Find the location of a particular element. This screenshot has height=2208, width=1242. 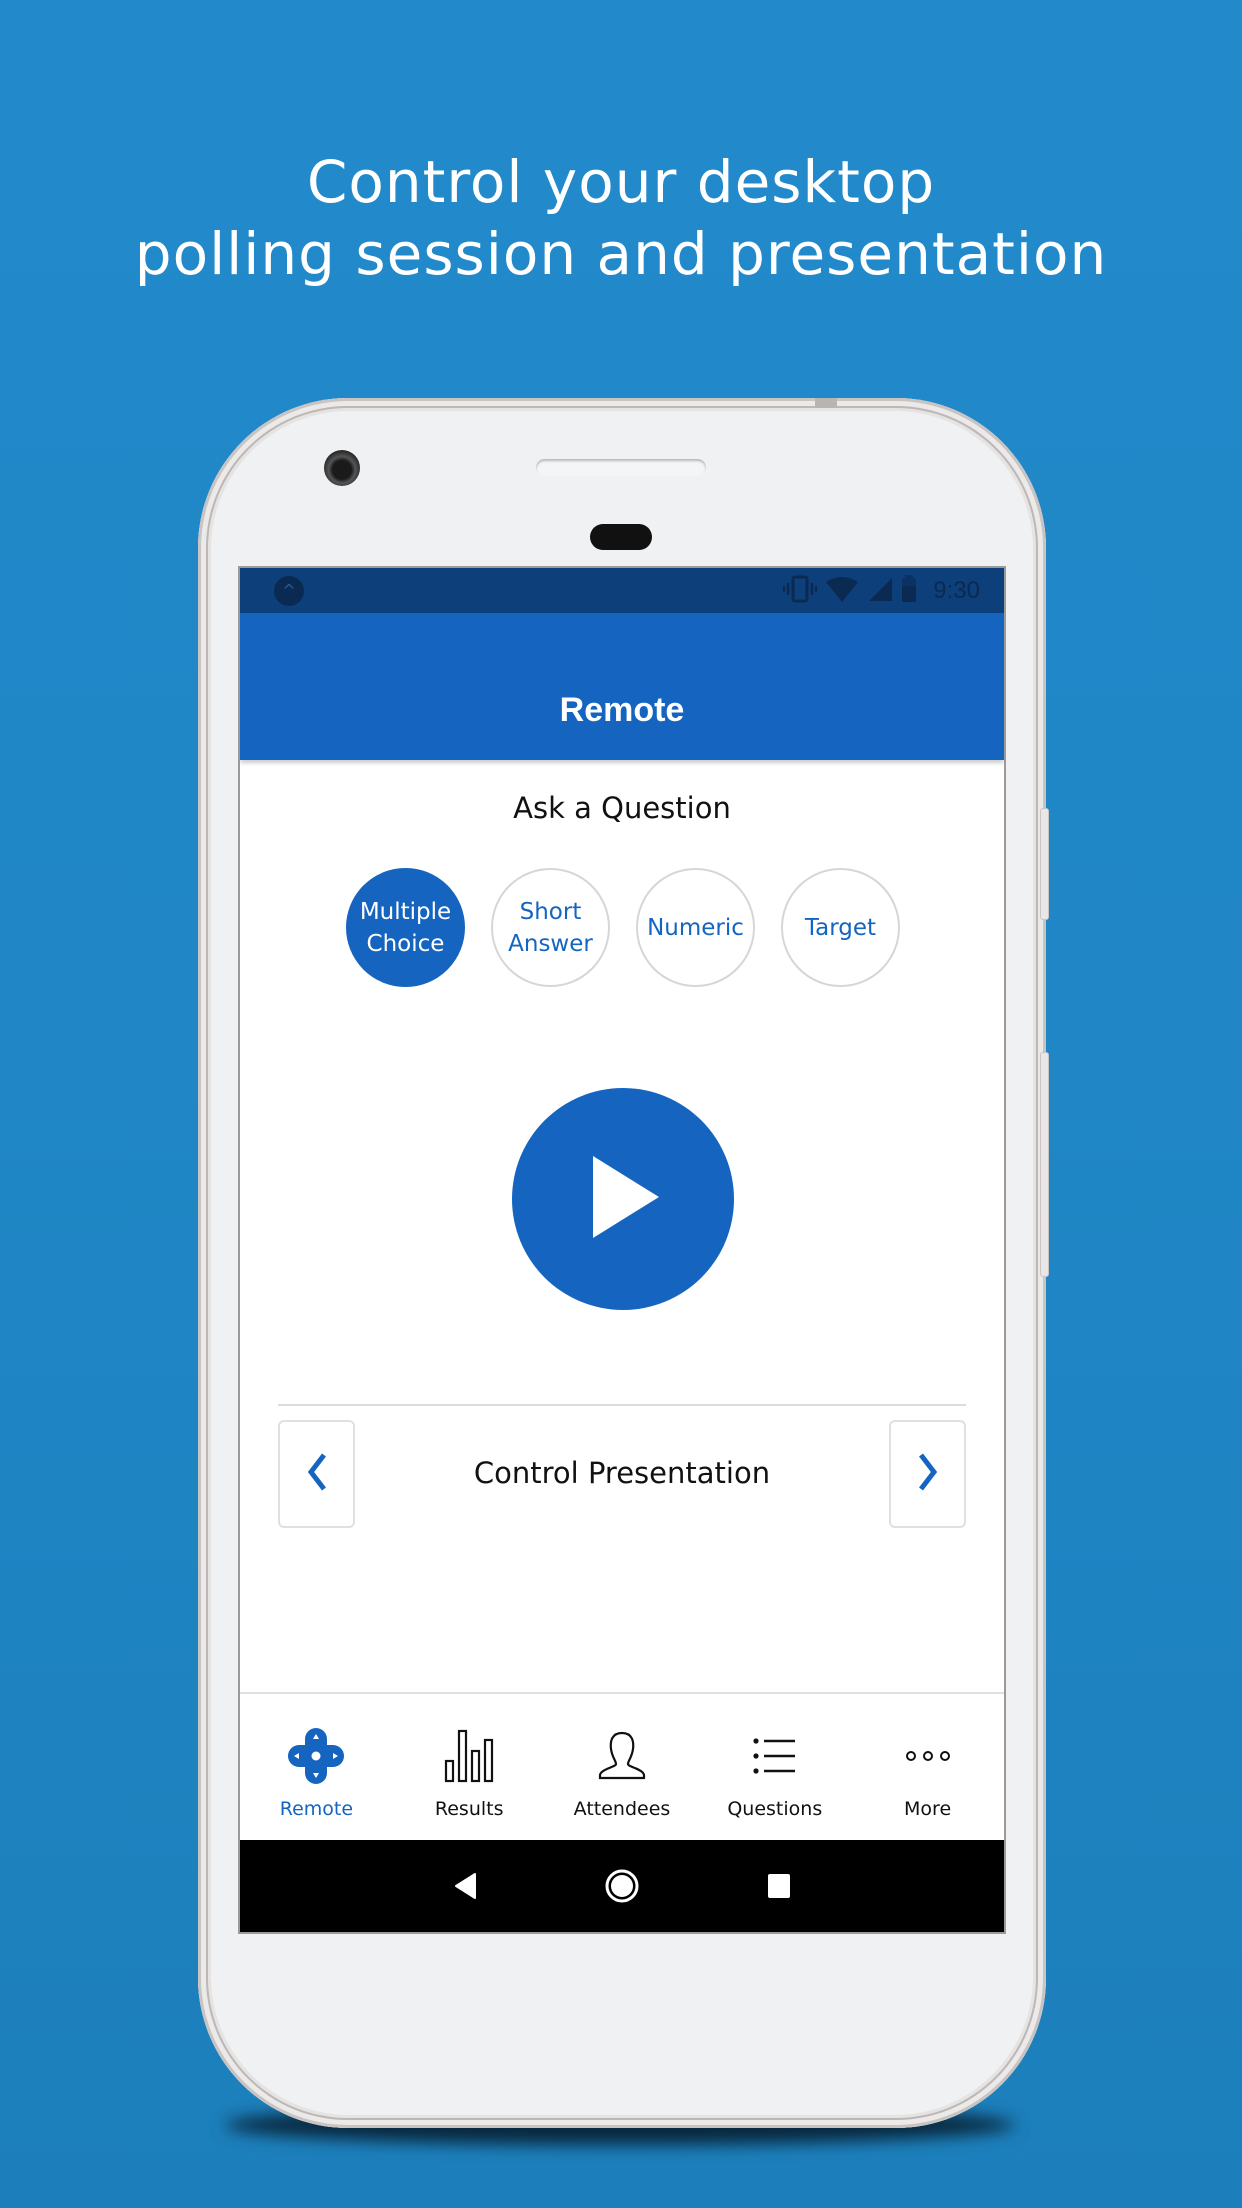

battery-icon is located at coordinates (909, 590).